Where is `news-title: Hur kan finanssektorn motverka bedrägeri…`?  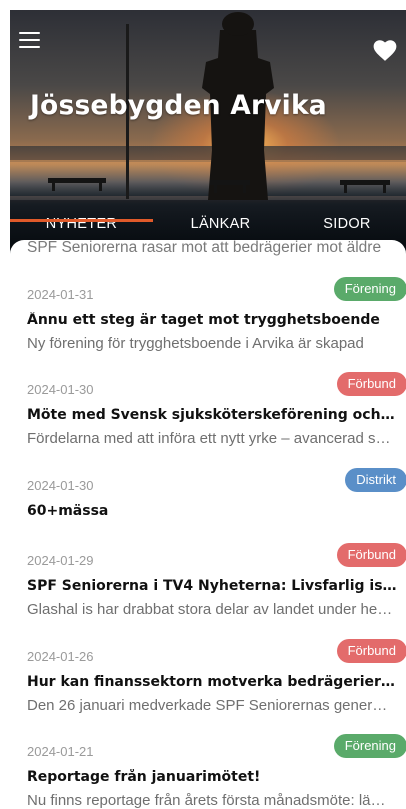
news-title: Hur kan finanssektorn motverka bedrägeri… is located at coordinates (213, 682).